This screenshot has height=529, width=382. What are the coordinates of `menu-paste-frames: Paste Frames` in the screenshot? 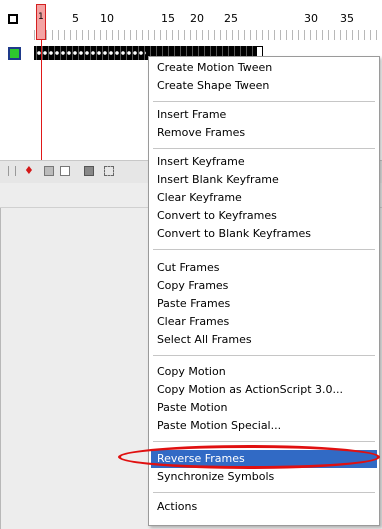 It's located at (266, 304).